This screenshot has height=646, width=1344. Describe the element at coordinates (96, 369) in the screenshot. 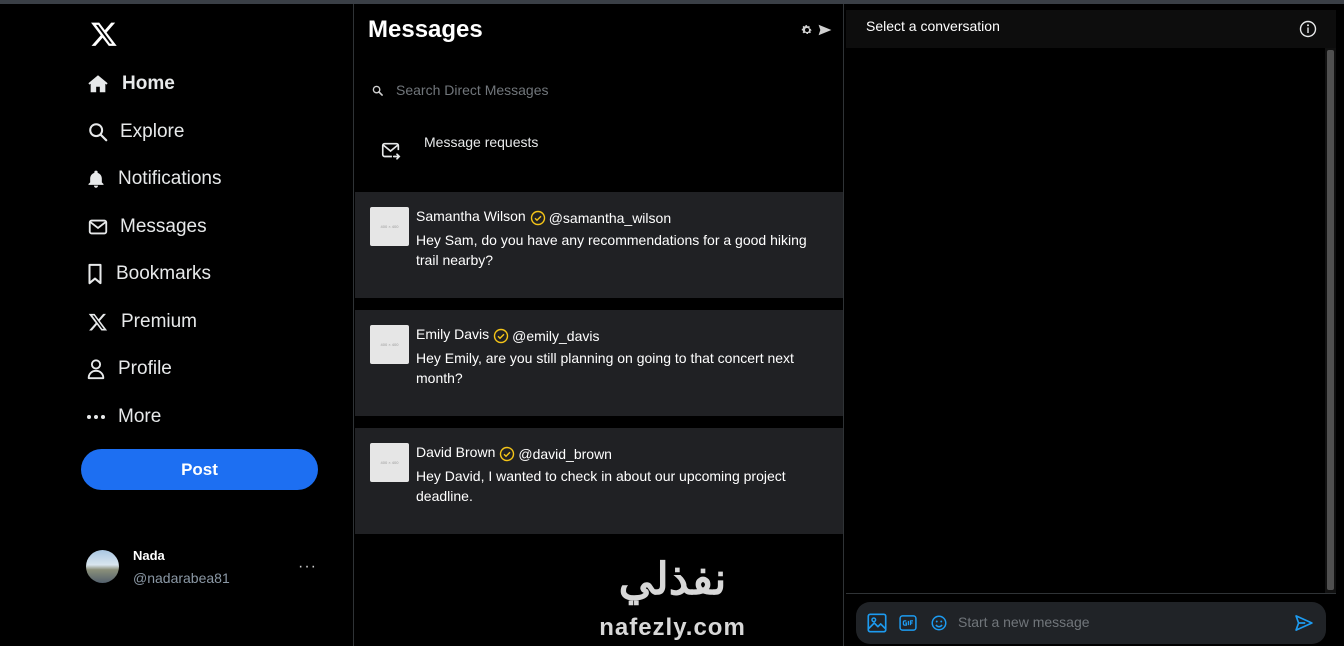

I see `person-icon` at that location.